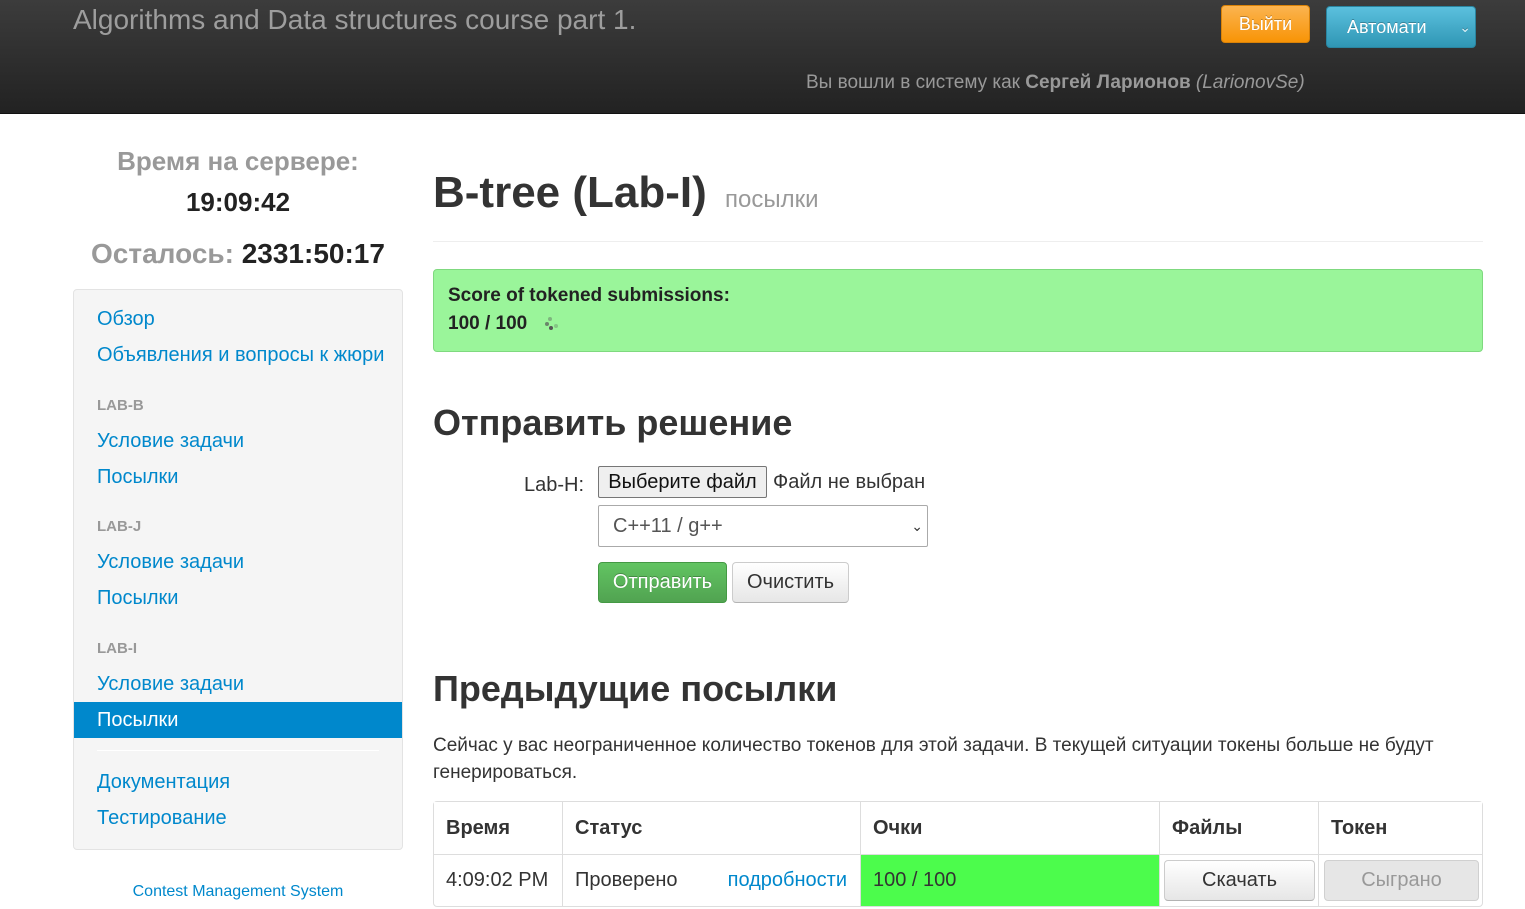 The height and width of the screenshot is (909, 1525). Describe the element at coordinates (498, 880) in the screenshot. I see `submission-time: 4:09:02 PM` at that location.